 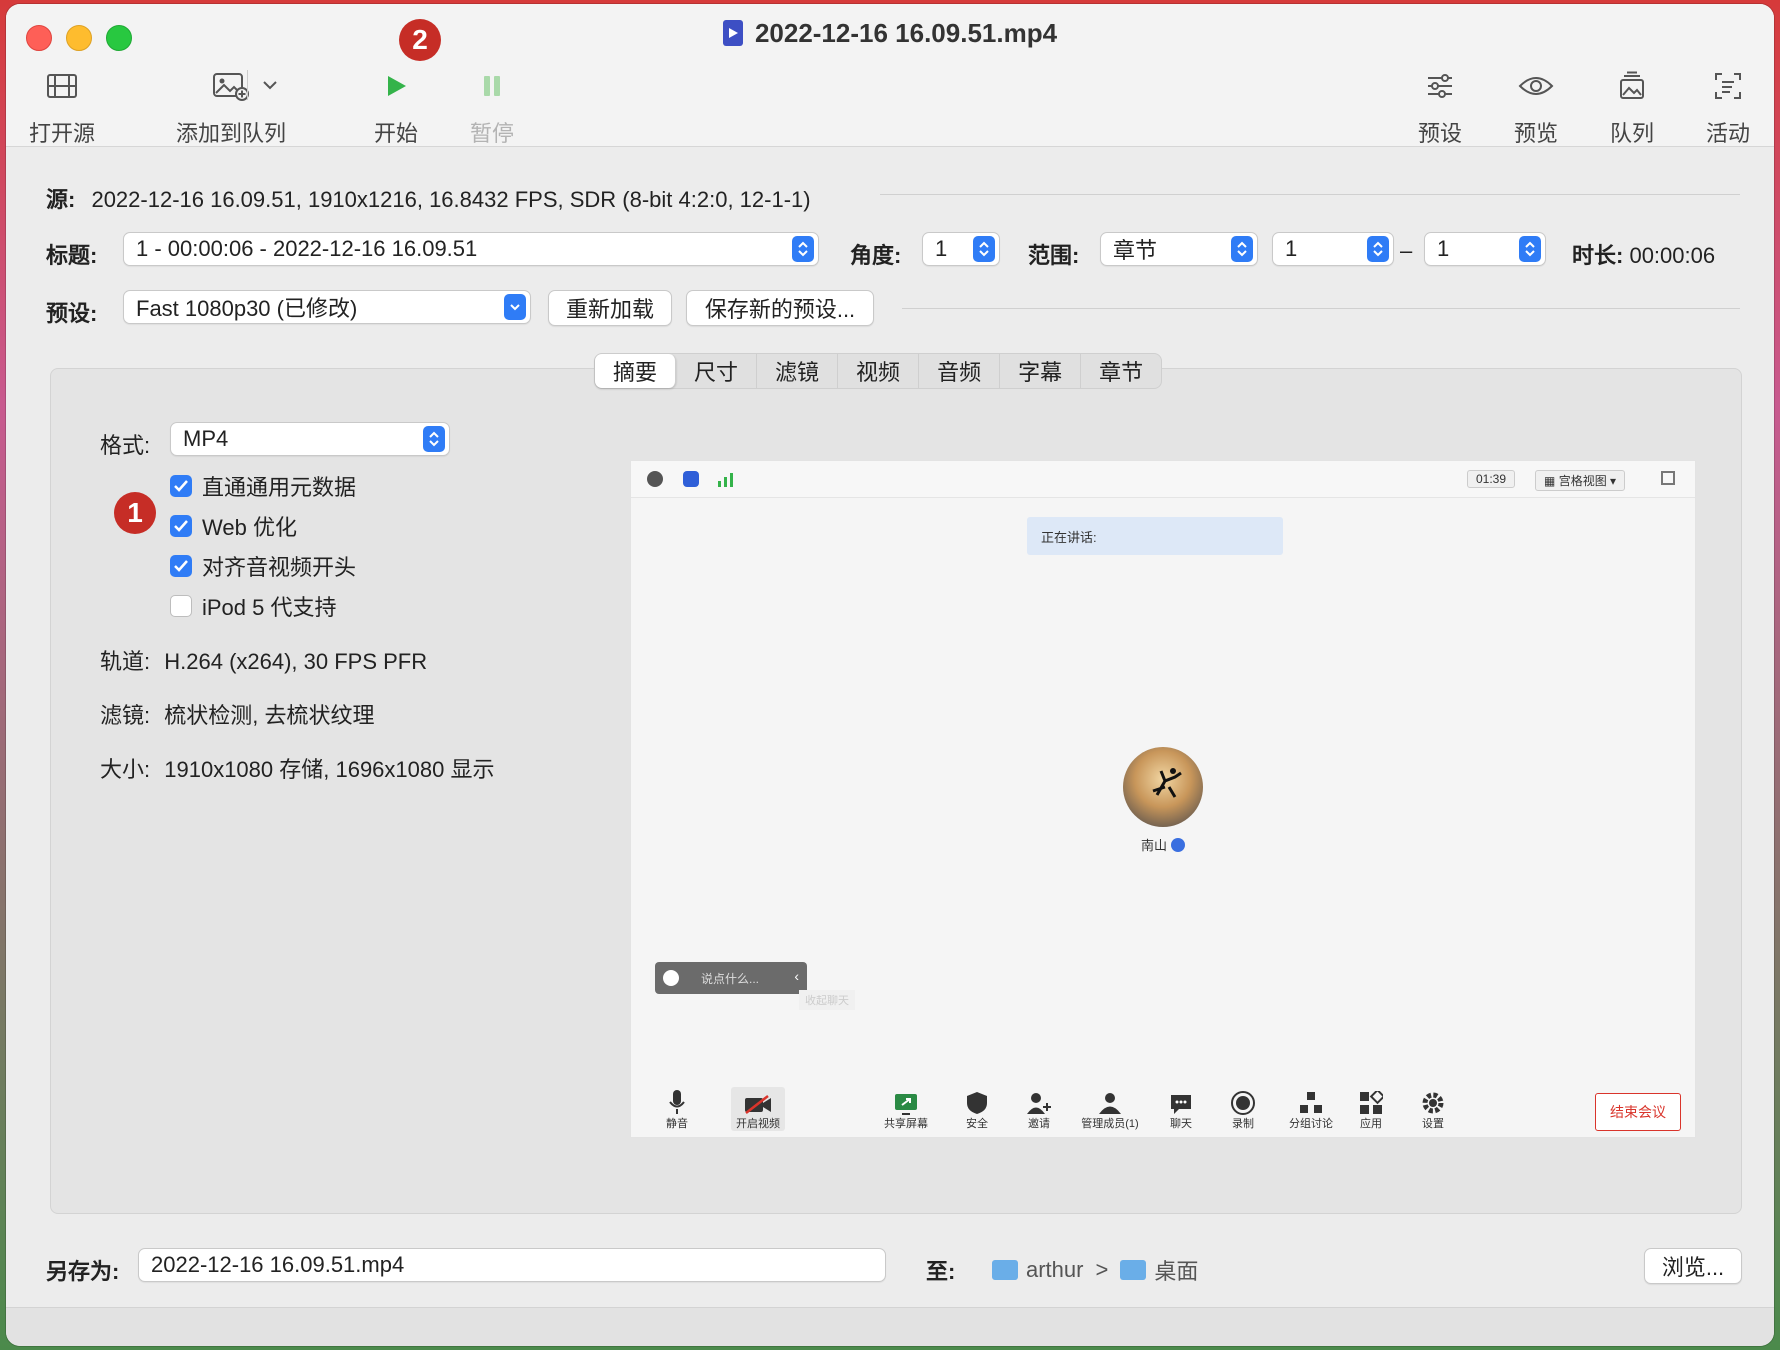 What do you see at coordinates (471, 249) in the screenshot?
I see `title-select: 1 - 00:00:06 - 2022-12-16 16.09.51` at bounding box center [471, 249].